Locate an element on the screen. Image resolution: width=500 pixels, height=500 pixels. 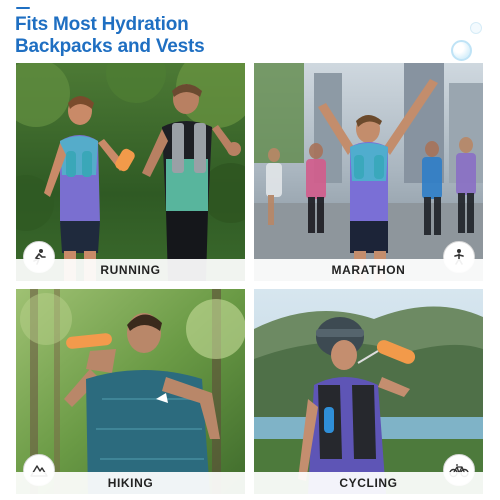
decorative-bubble-small is located at coordinates (476, 28).